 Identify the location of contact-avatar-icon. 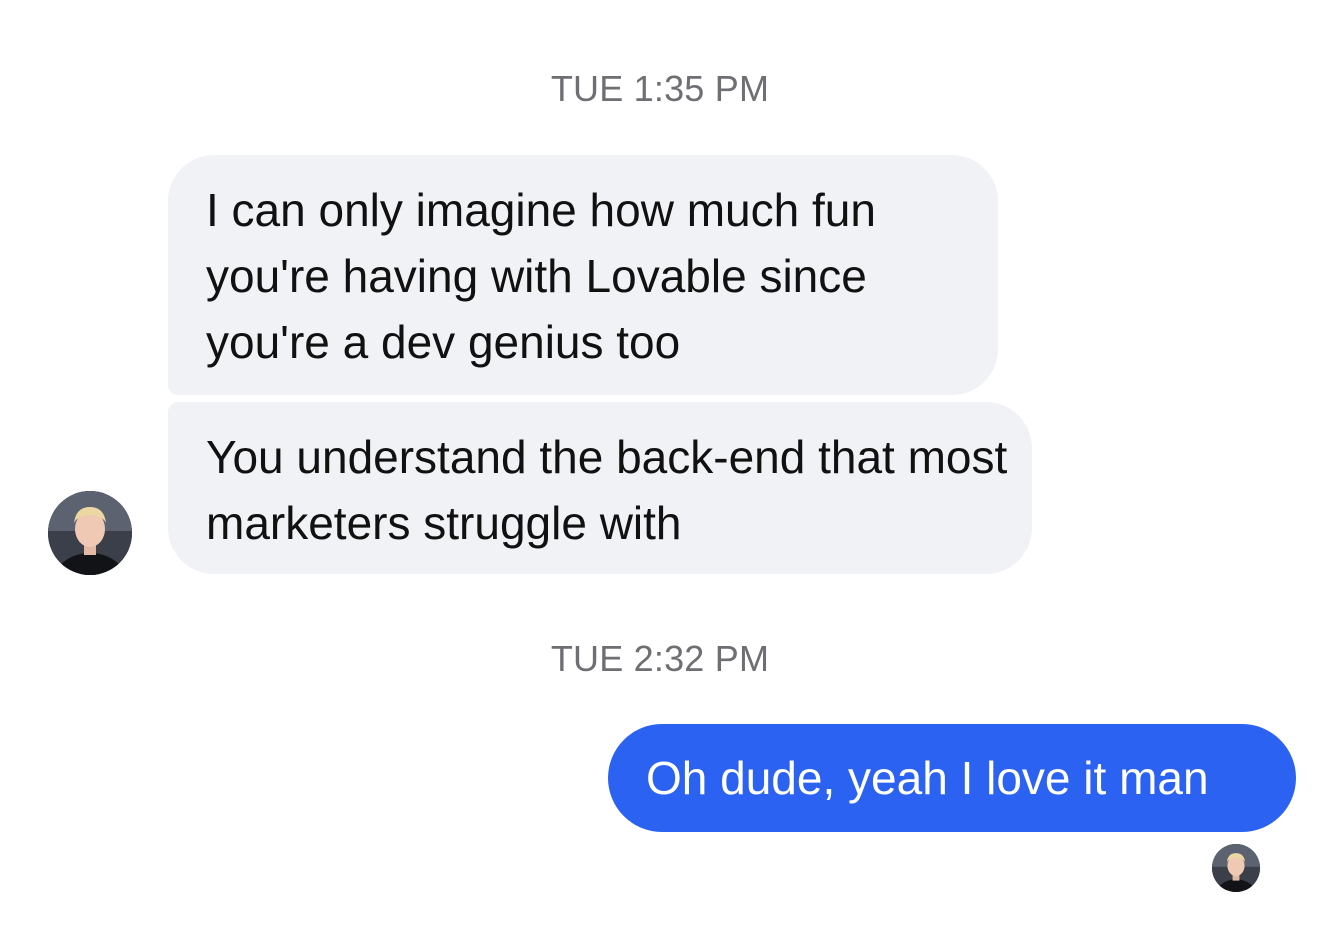
(90, 533).